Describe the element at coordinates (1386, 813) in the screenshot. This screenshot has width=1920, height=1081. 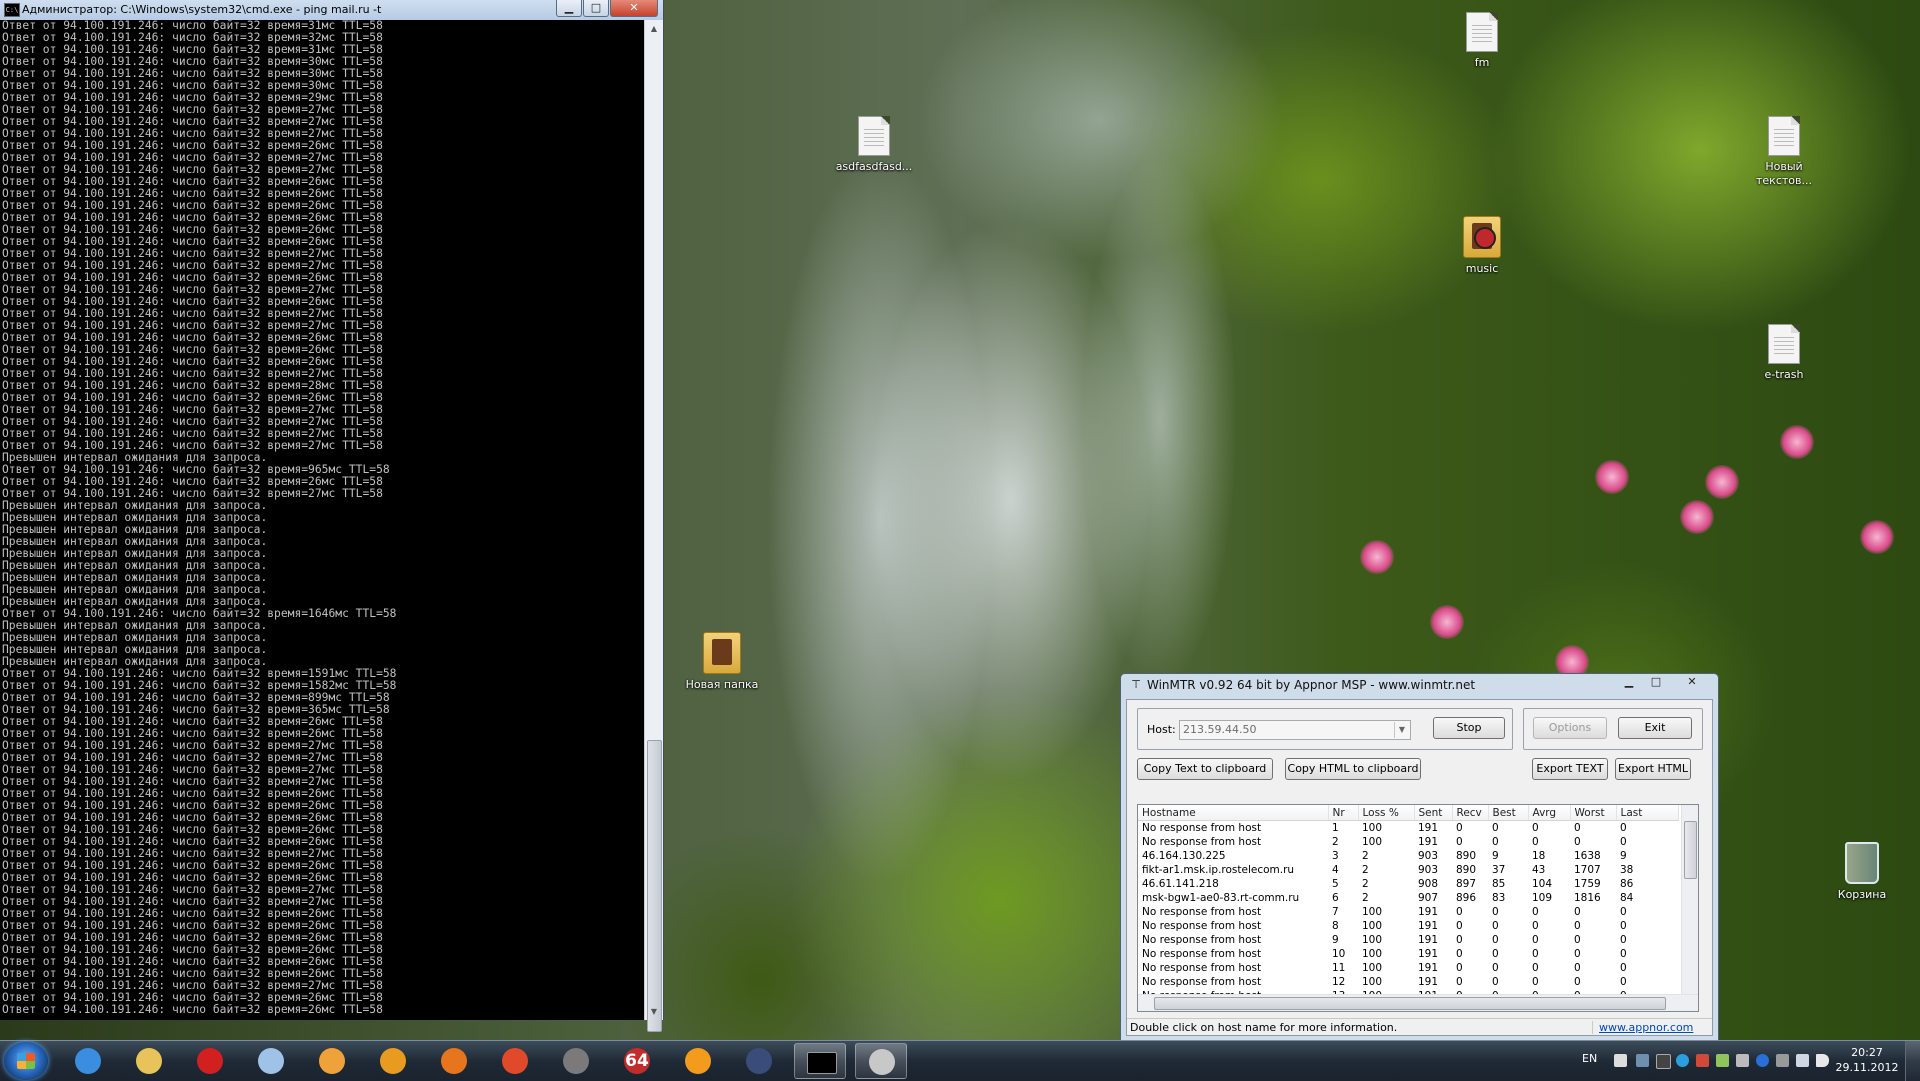
I see `column-header: Loss %` at that location.